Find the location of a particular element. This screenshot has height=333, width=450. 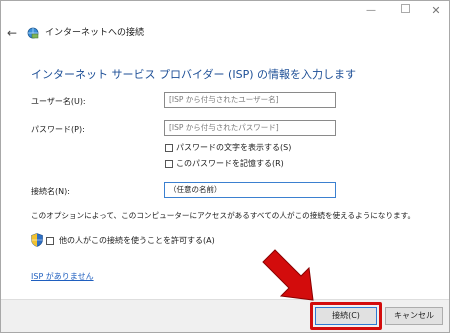

show-password-checkbox is located at coordinates (169, 148).